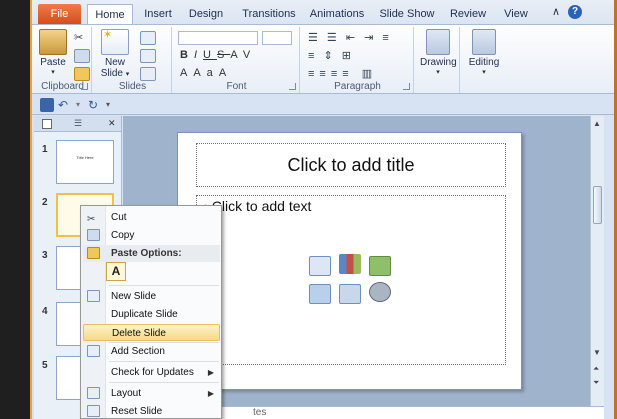 The width and height of the screenshot is (617, 419). Describe the element at coordinates (331, 55) in the screenshot. I see `direction-buttons-icon: ≡ ⇕ ⊞` at that location.